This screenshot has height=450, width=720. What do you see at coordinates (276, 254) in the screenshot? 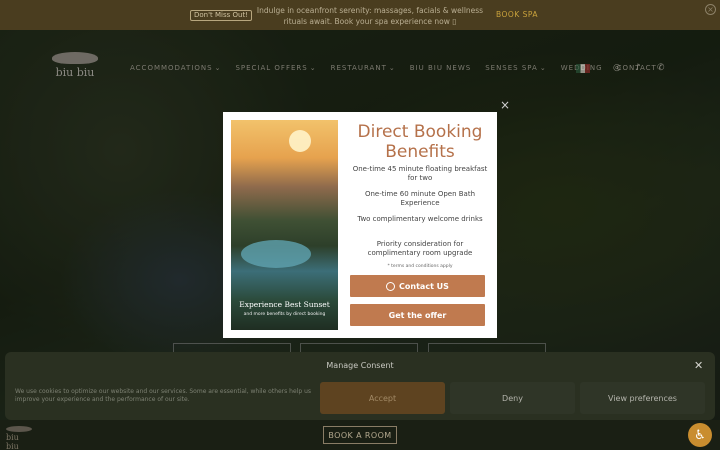
I see `pool-shape` at bounding box center [276, 254].